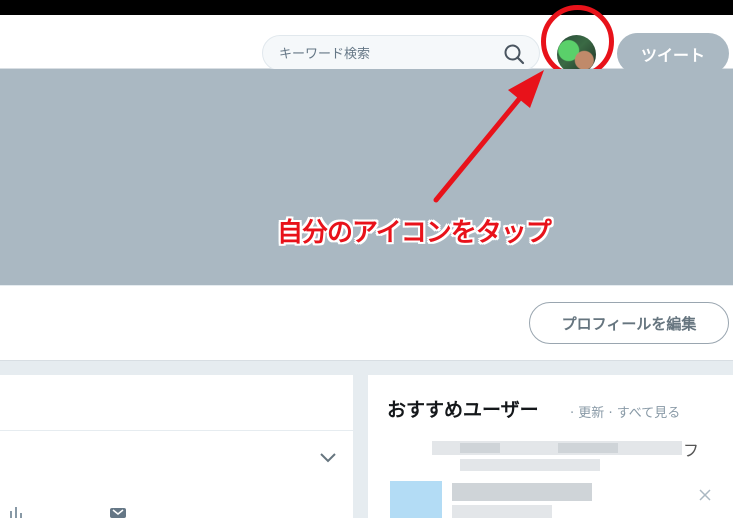  Describe the element at coordinates (691, 450) in the screenshot. I see `blurred-user-fragment: フ` at that location.